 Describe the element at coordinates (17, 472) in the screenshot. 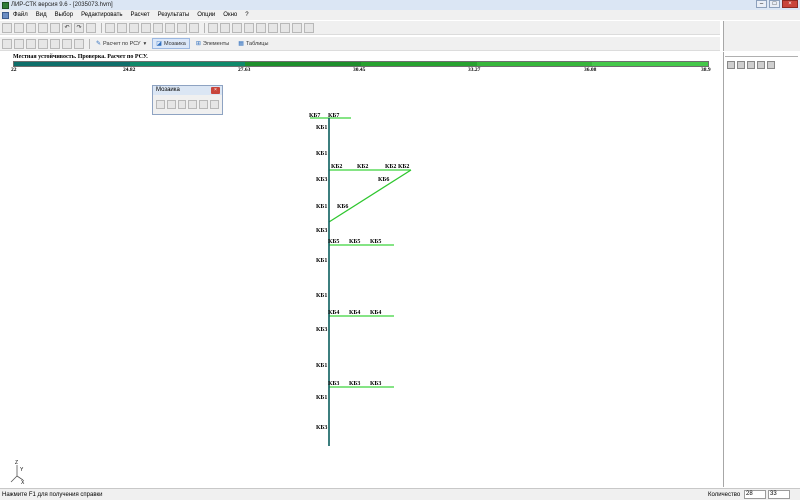

I see `axes-indicator: Z Y X` at that location.